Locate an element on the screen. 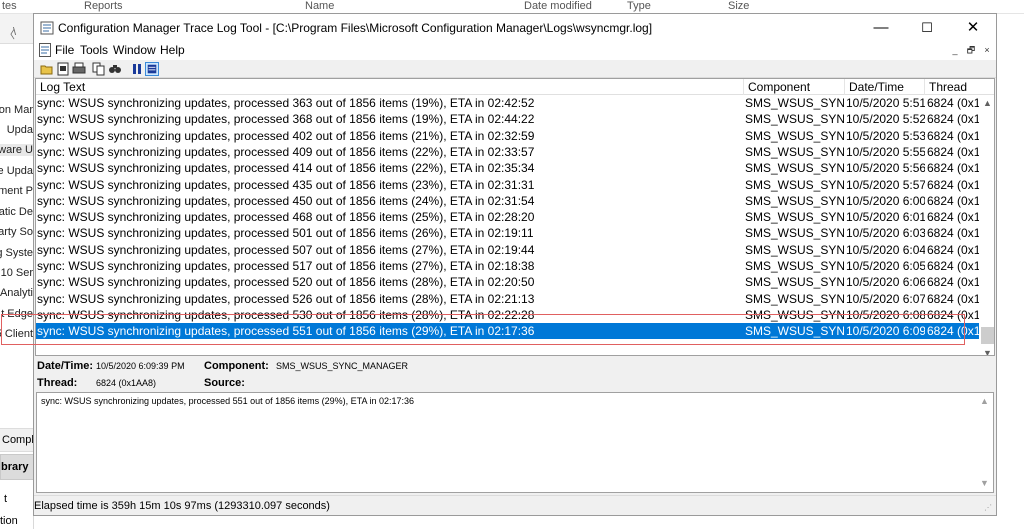 The width and height of the screenshot is (1024, 529). bg-library-section: brary is located at coordinates (16, 467).